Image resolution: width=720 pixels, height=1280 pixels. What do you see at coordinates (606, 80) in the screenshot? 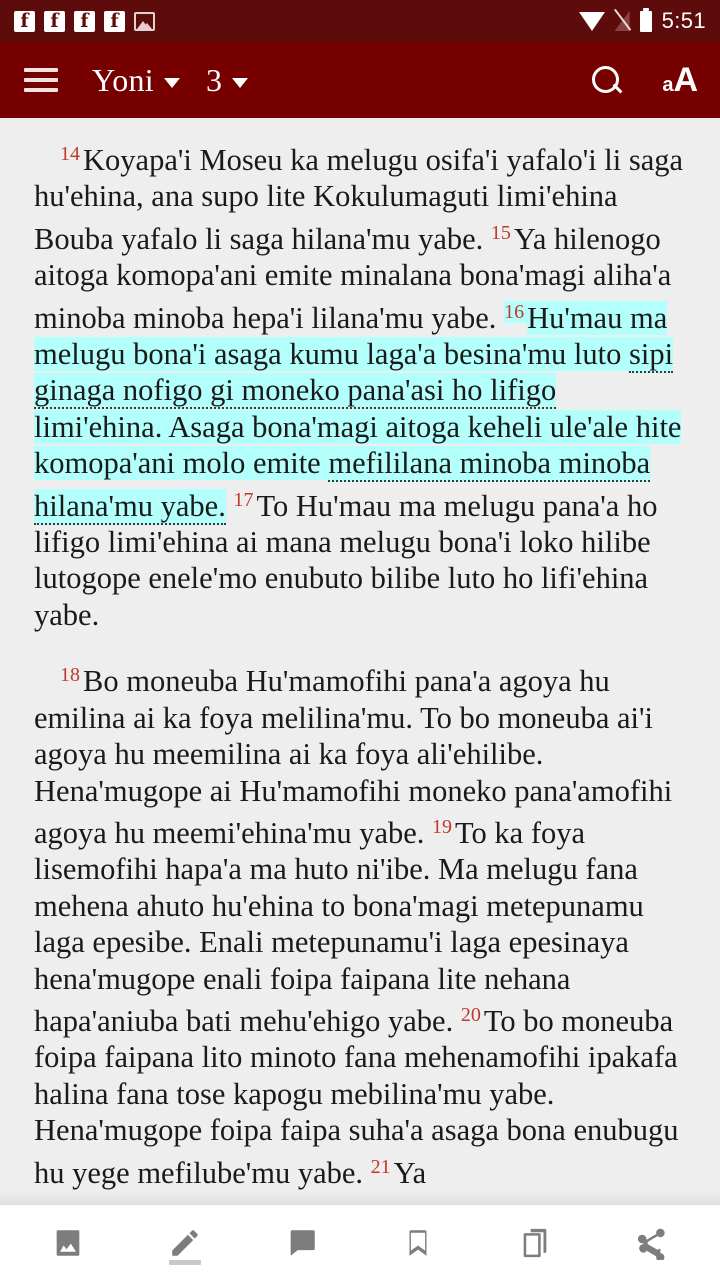
I see `search-icon` at bounding box center [606, 80].